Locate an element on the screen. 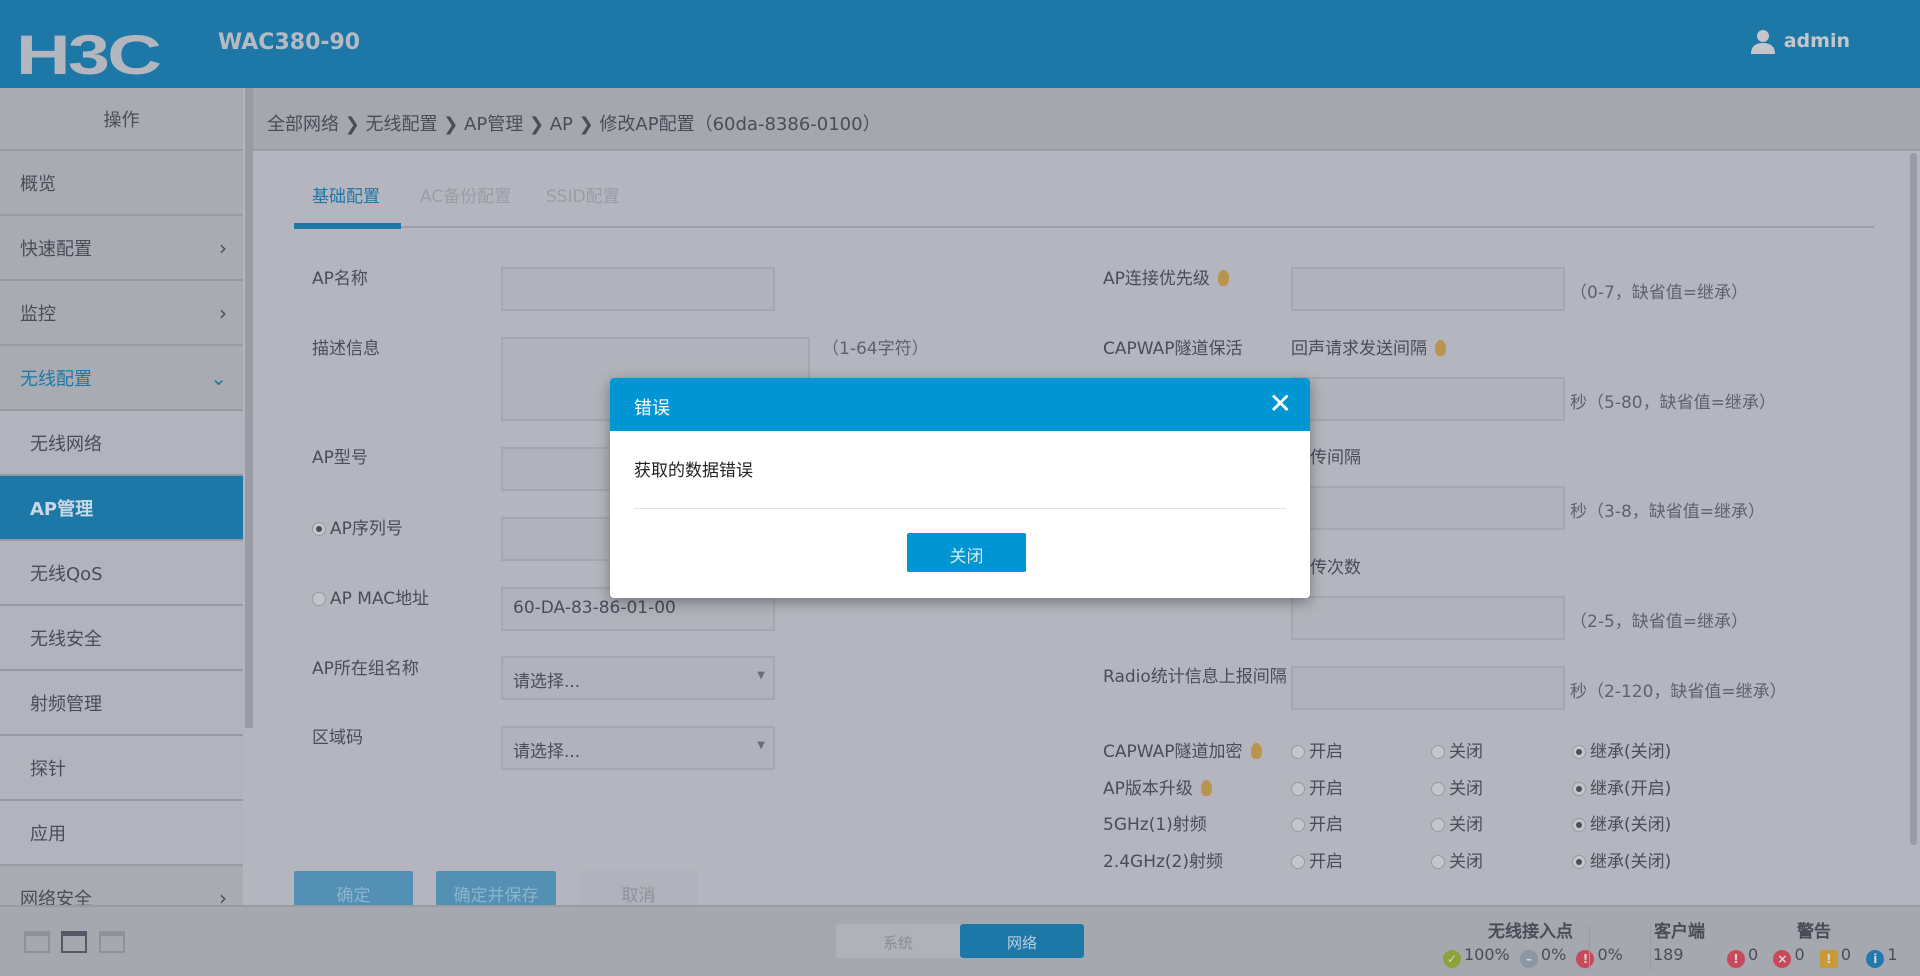 The image size is (1920, 976). sidebar-item-label: 无线配置 is located at coordinates (56, 379).